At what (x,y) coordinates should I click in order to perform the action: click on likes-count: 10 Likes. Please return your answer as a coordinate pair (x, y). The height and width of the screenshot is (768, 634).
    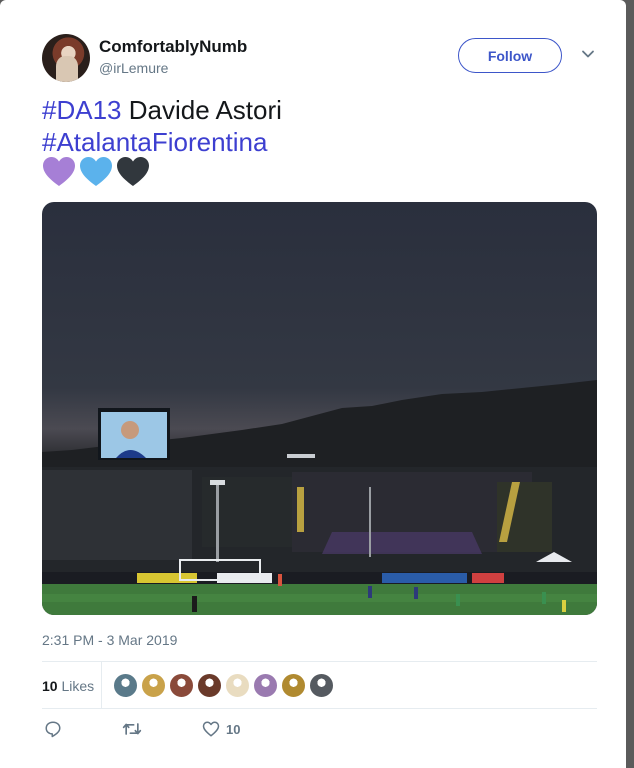
    Looking at the image, I should click on (68, 686).